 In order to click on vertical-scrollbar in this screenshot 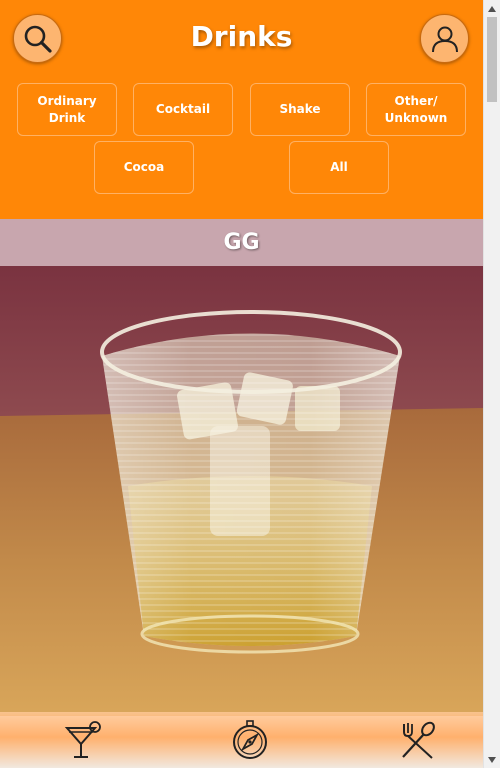, I will do `click(491, 384)`.